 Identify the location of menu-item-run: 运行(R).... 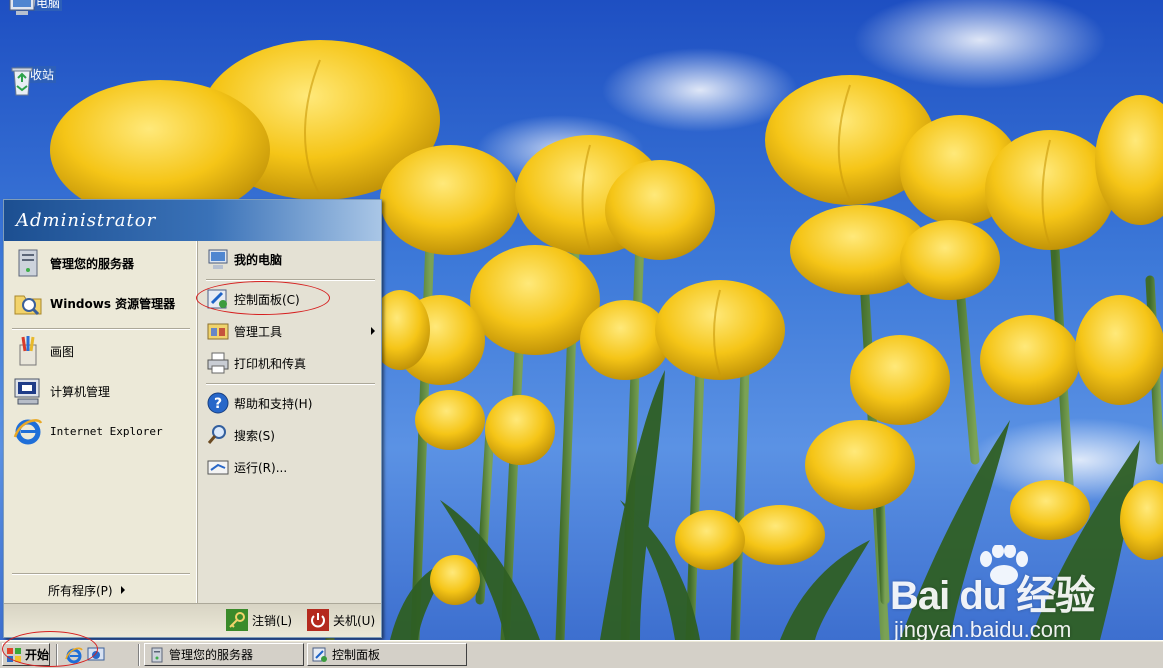
(289, 467).